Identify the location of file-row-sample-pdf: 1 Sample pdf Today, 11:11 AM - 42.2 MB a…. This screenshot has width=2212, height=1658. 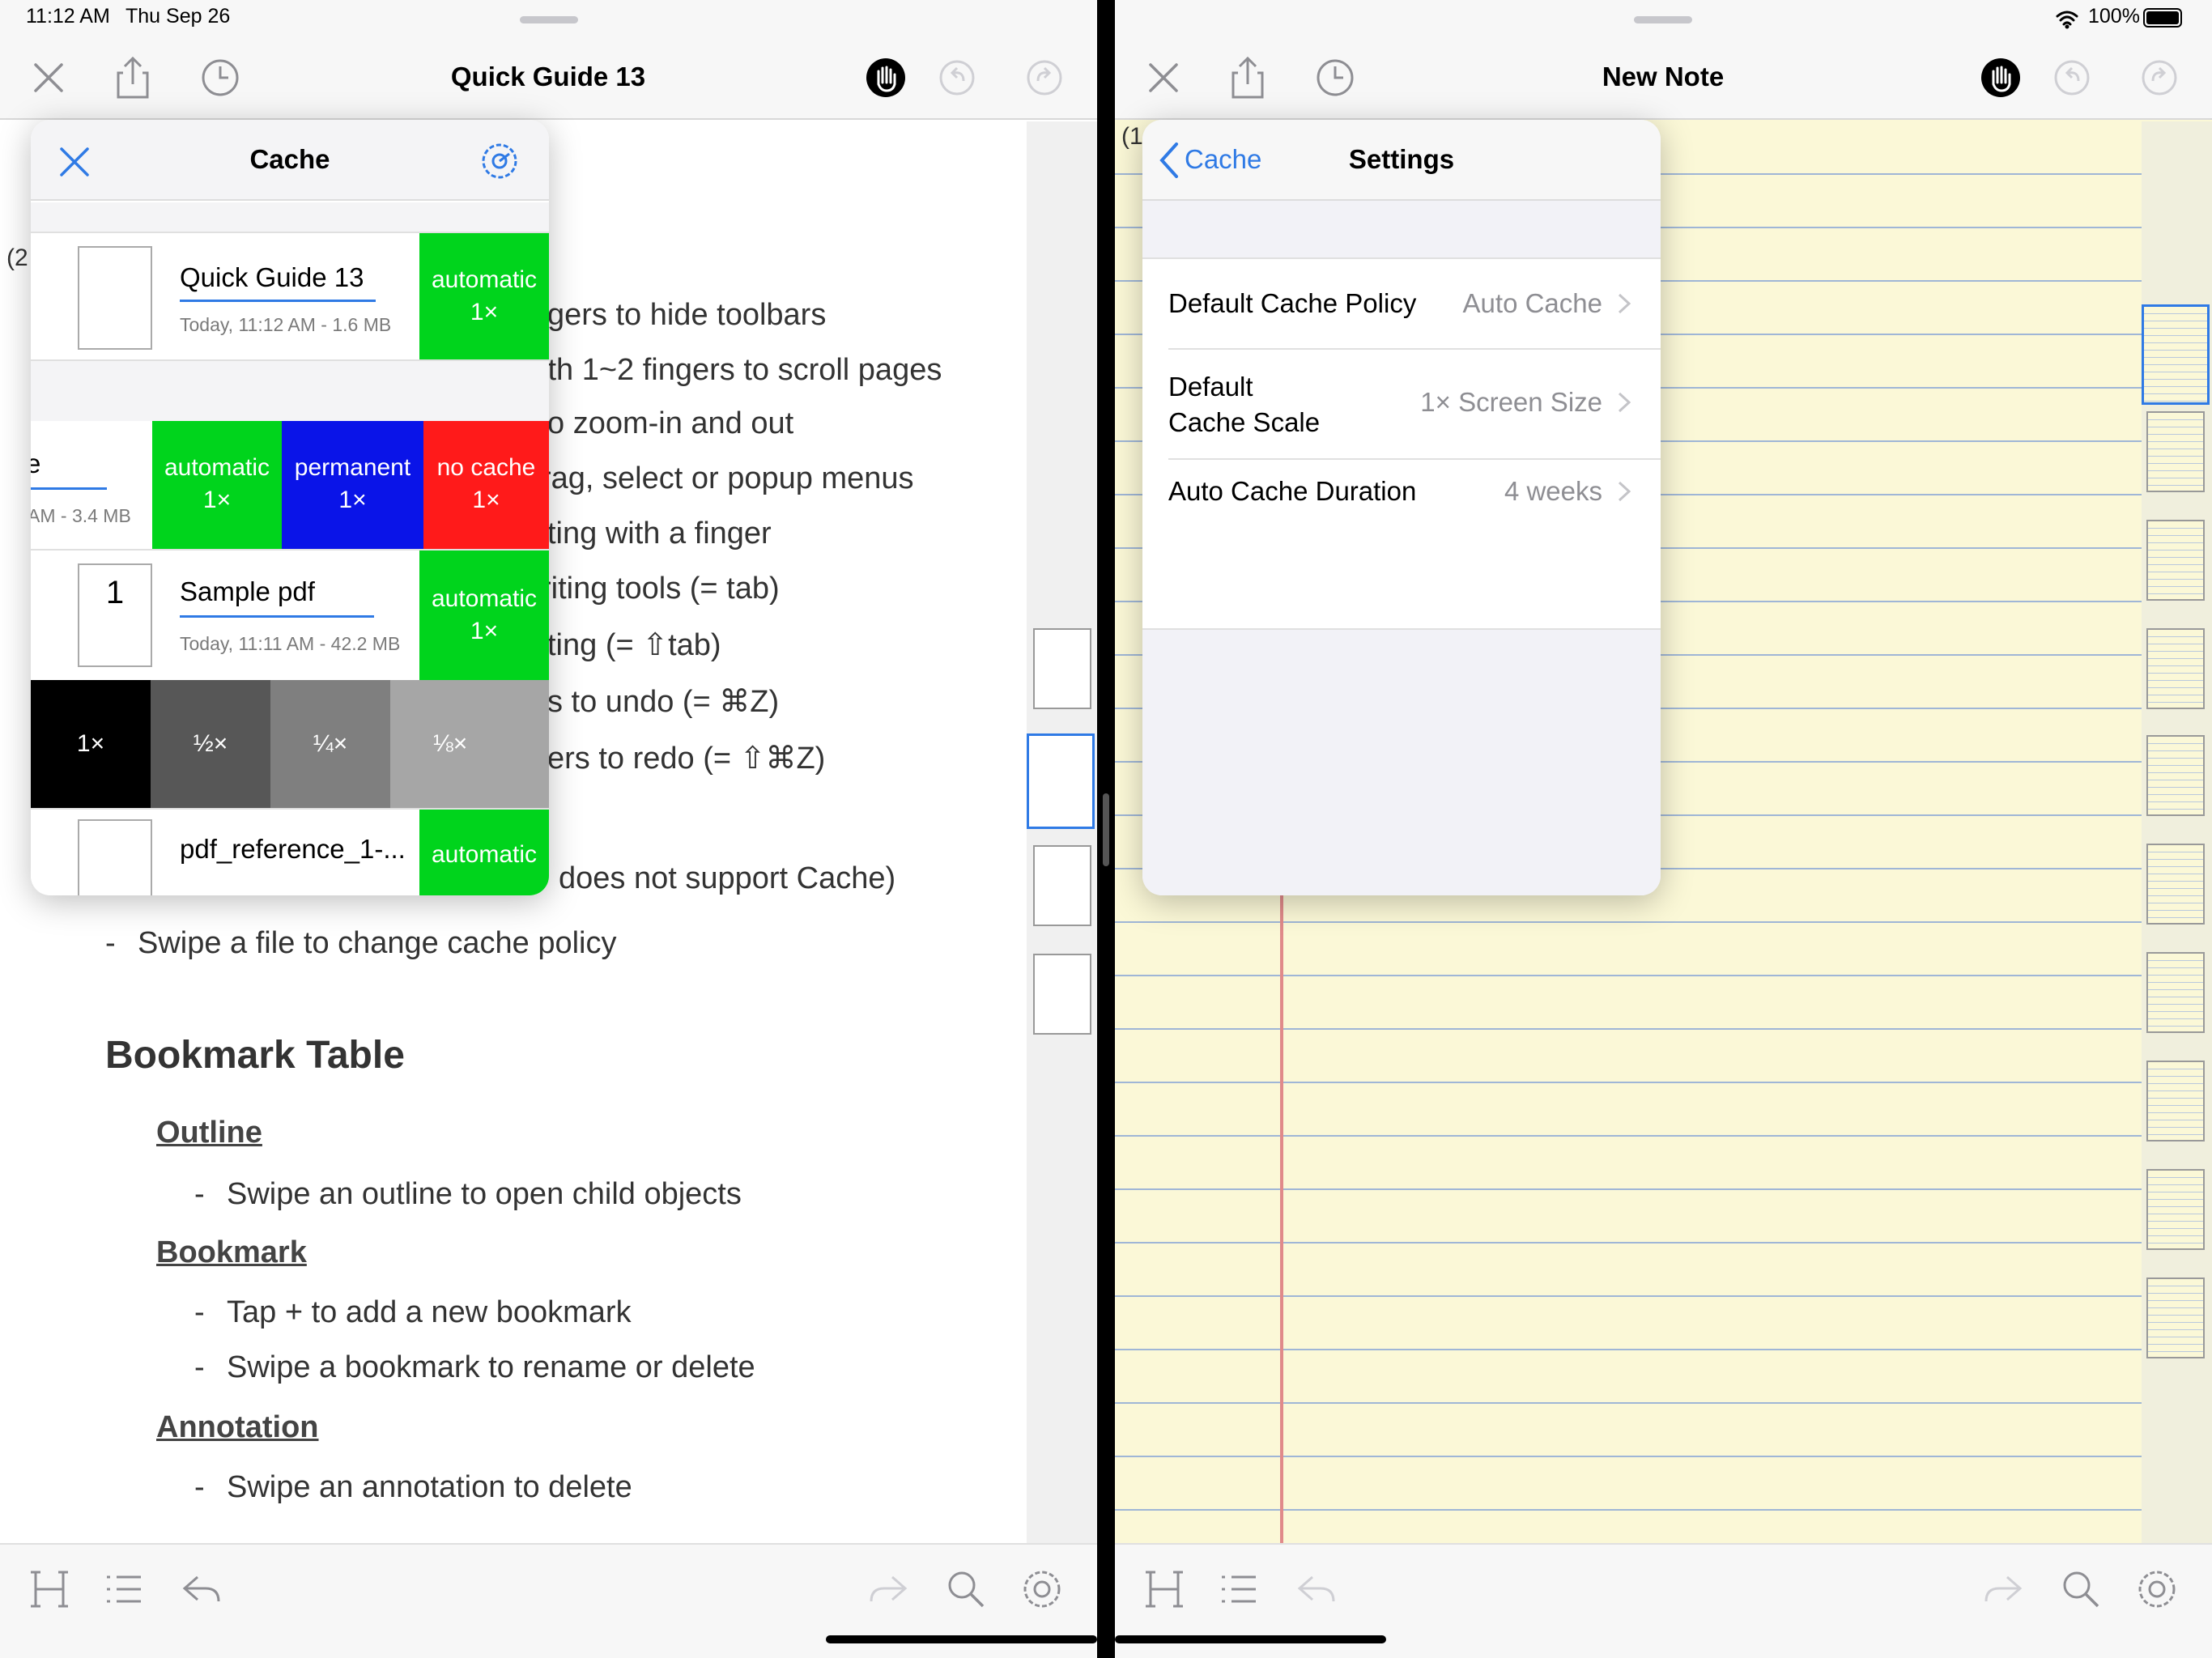
(290, 615).